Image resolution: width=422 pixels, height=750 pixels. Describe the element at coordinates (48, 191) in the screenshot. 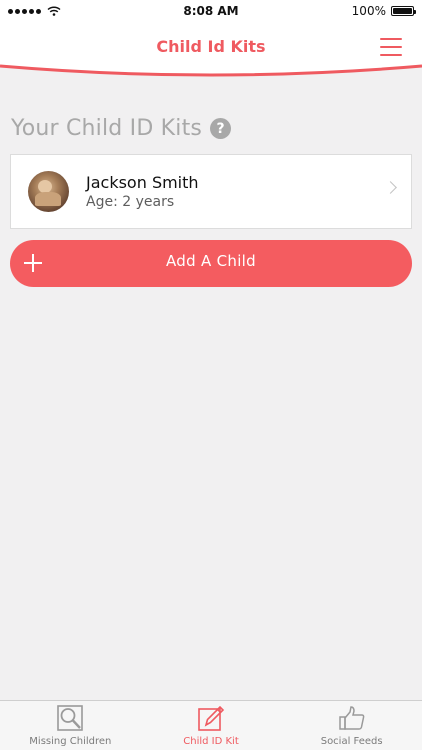

I see `avatar` at that location.